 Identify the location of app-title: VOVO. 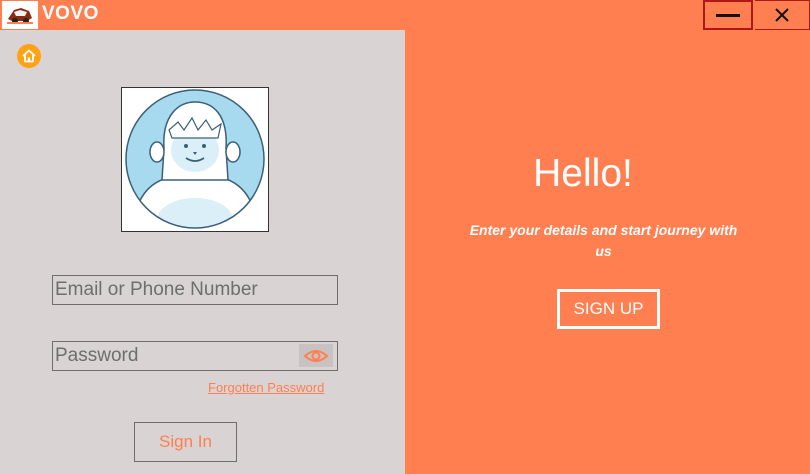
(70, 13).